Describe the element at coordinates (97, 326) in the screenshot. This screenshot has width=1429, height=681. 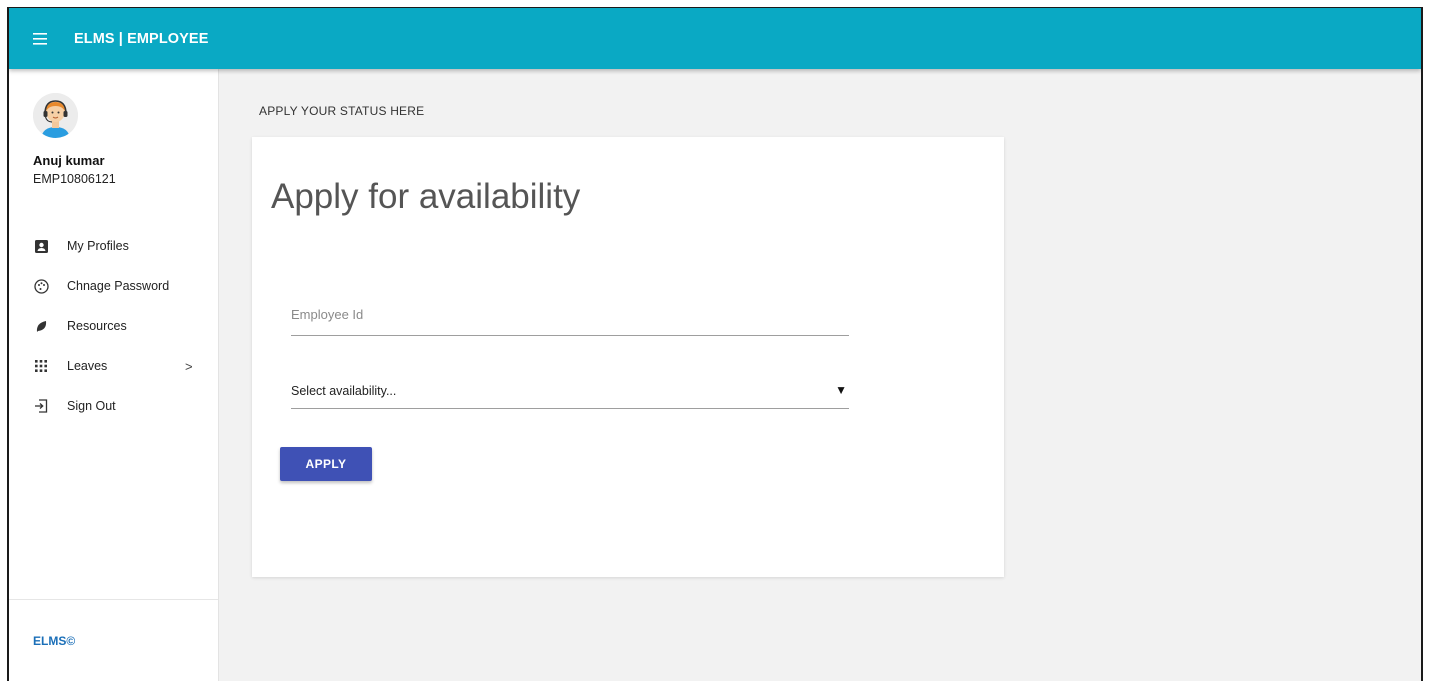
I see `sidebar-item-label: Resources` at that location.